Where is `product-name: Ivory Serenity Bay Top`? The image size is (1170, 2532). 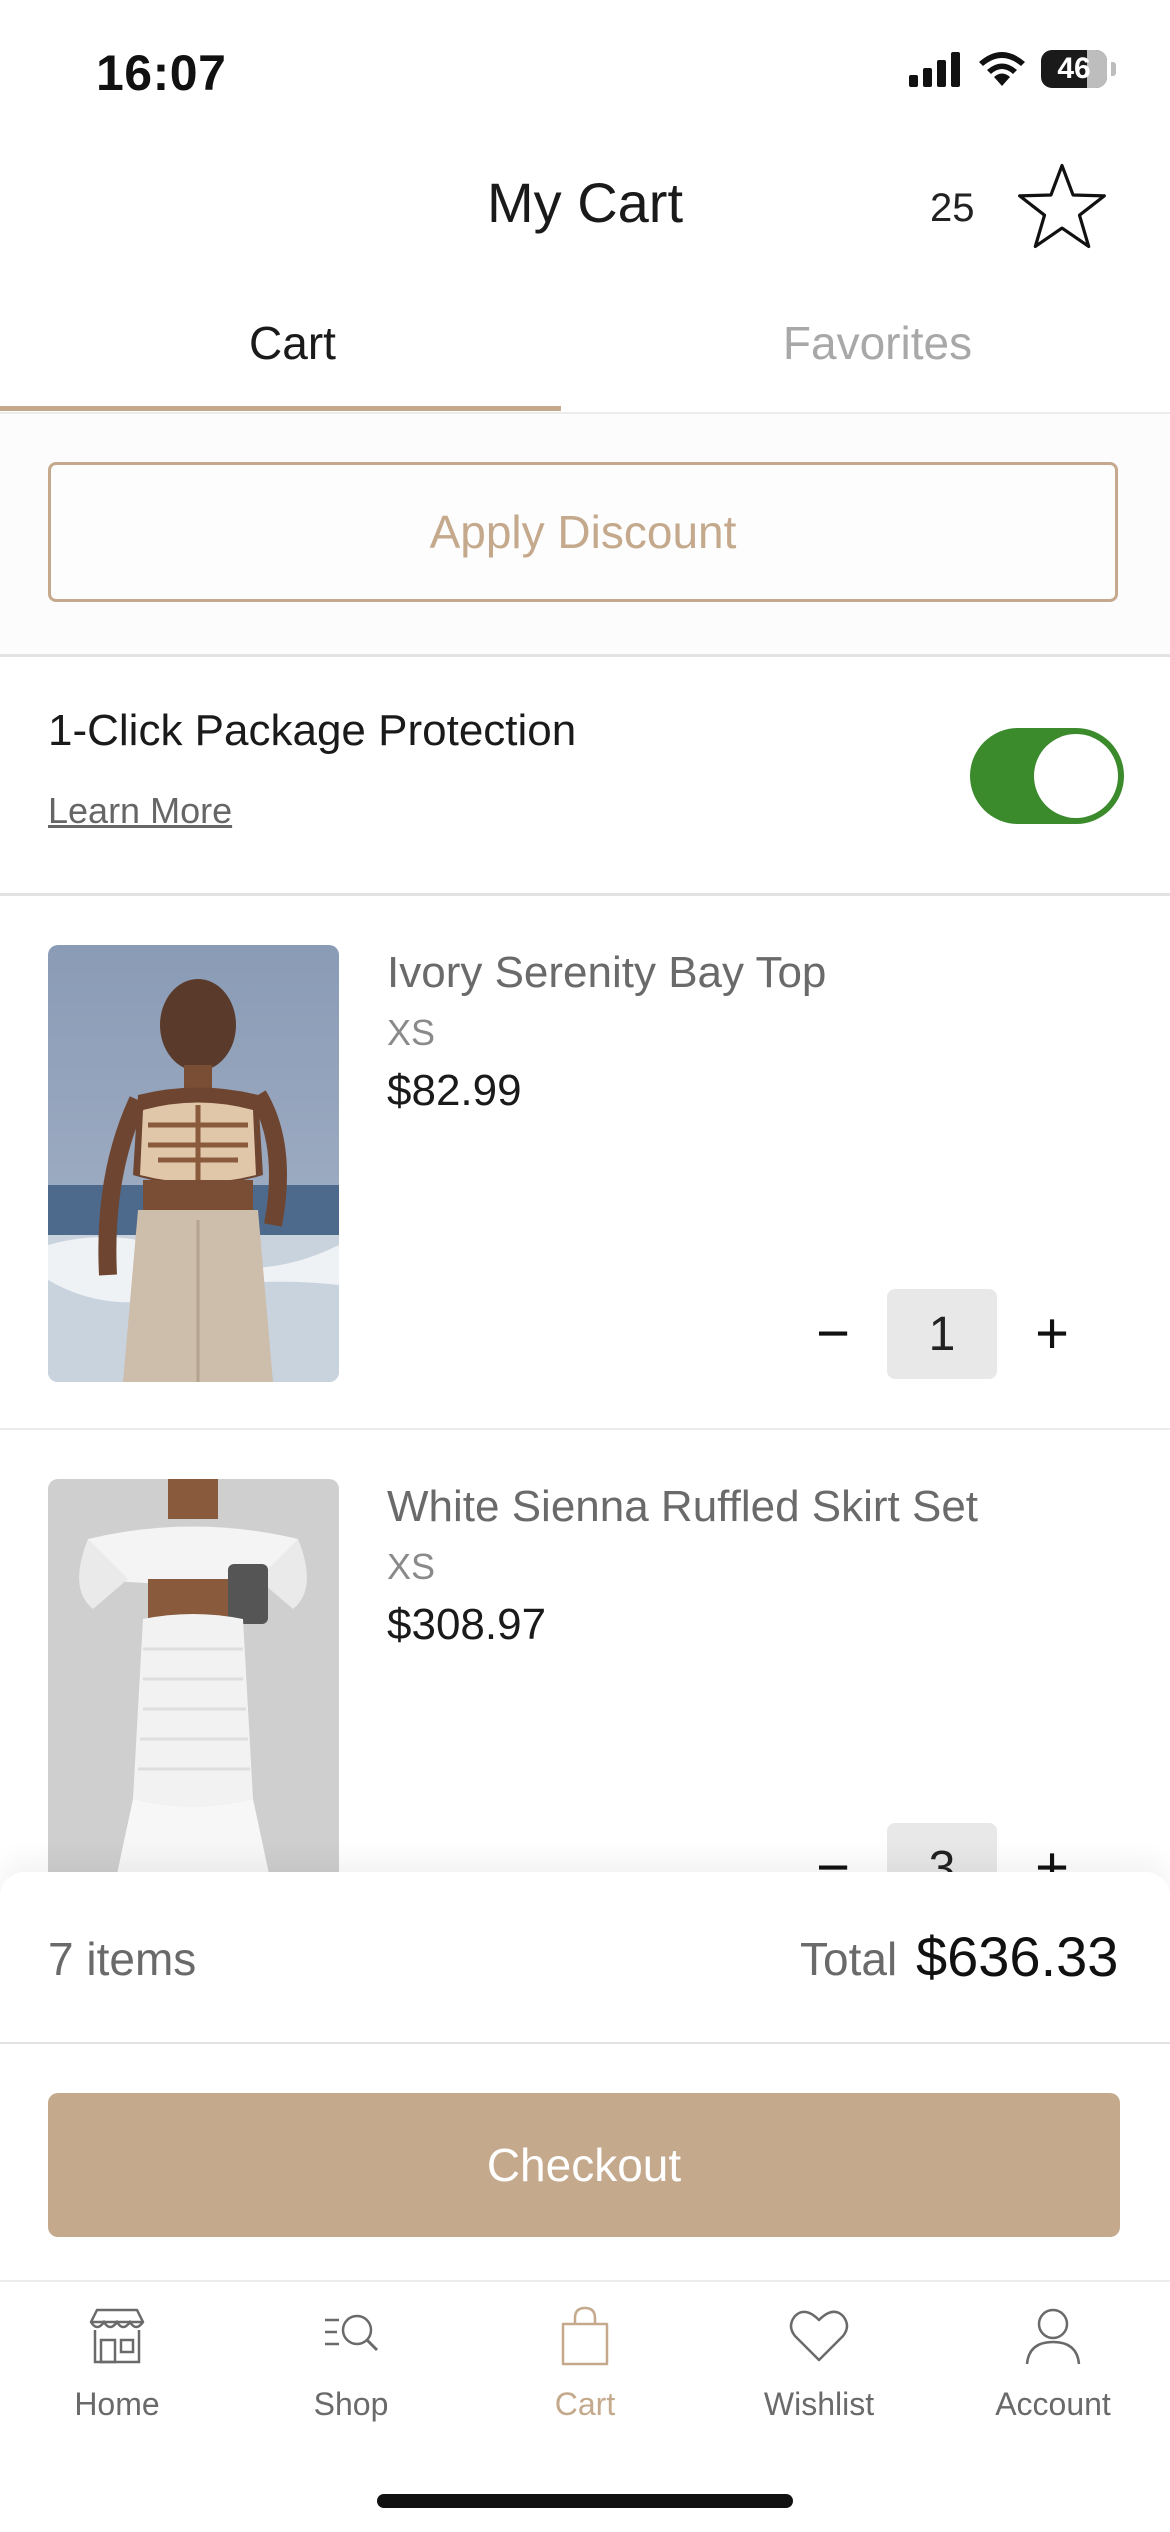 product-name: Ivory Serenity Bay Top is located at coordinates (606, 973).